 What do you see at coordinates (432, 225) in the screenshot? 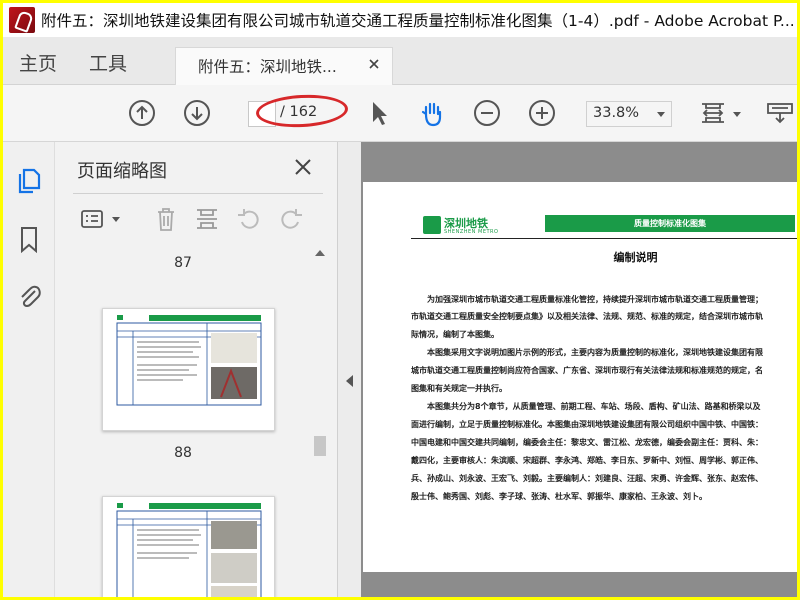
I see `metro-logo-icon` at bounding box center [432, 225].